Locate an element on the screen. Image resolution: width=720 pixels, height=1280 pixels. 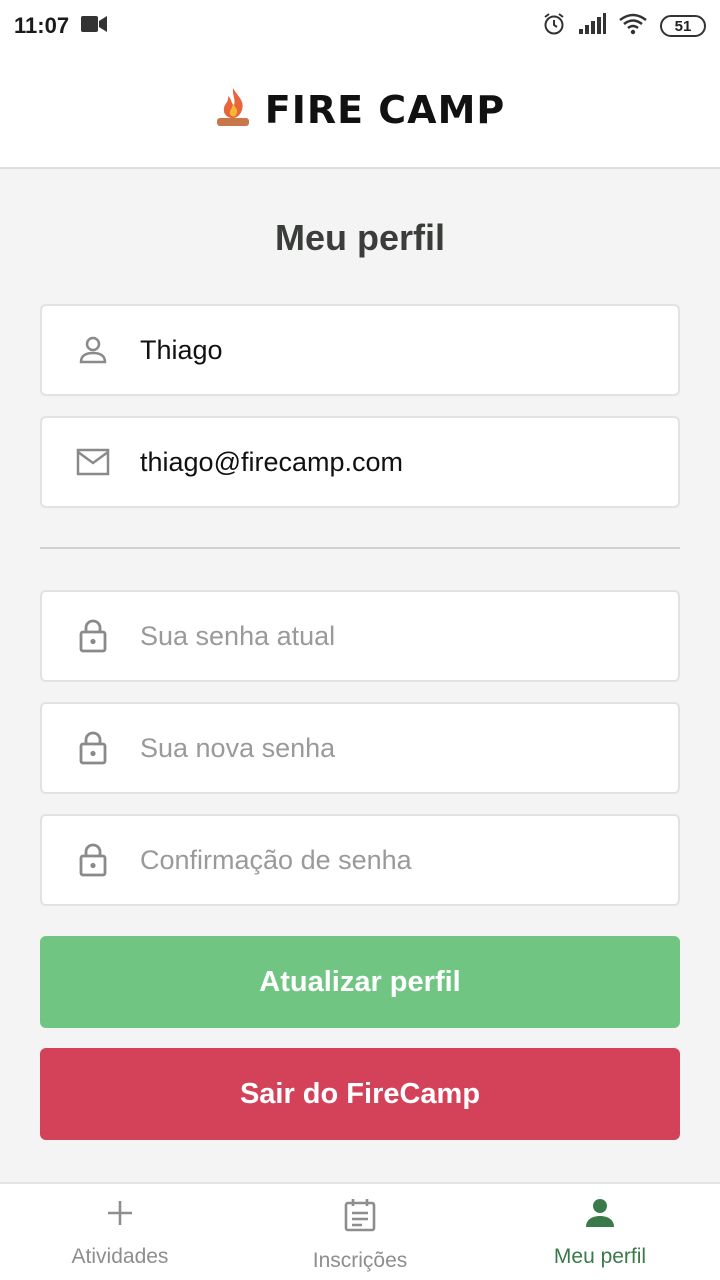
campfire-icon is located at coordinates (233, 109).